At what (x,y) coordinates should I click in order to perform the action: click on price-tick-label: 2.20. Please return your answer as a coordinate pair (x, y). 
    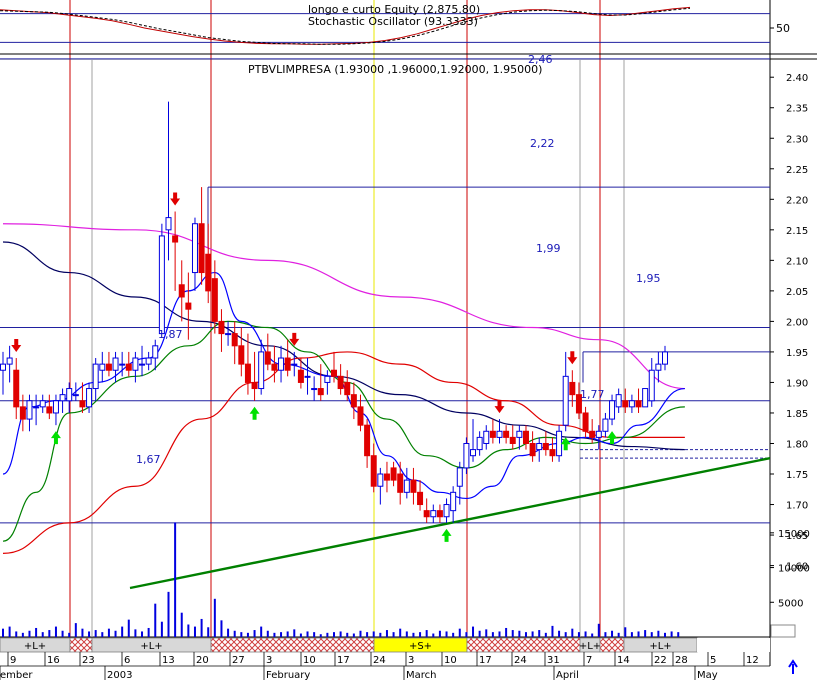
    Looking at the image, I should click on (797, 200).